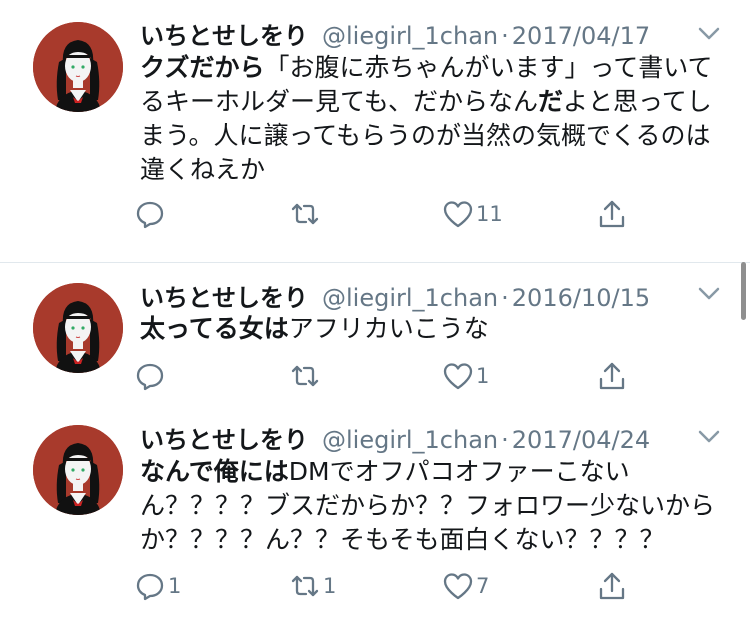 The width and height of the screenshot is (750, 621). I want to click on retweet-button: 1, so click(312, 586).